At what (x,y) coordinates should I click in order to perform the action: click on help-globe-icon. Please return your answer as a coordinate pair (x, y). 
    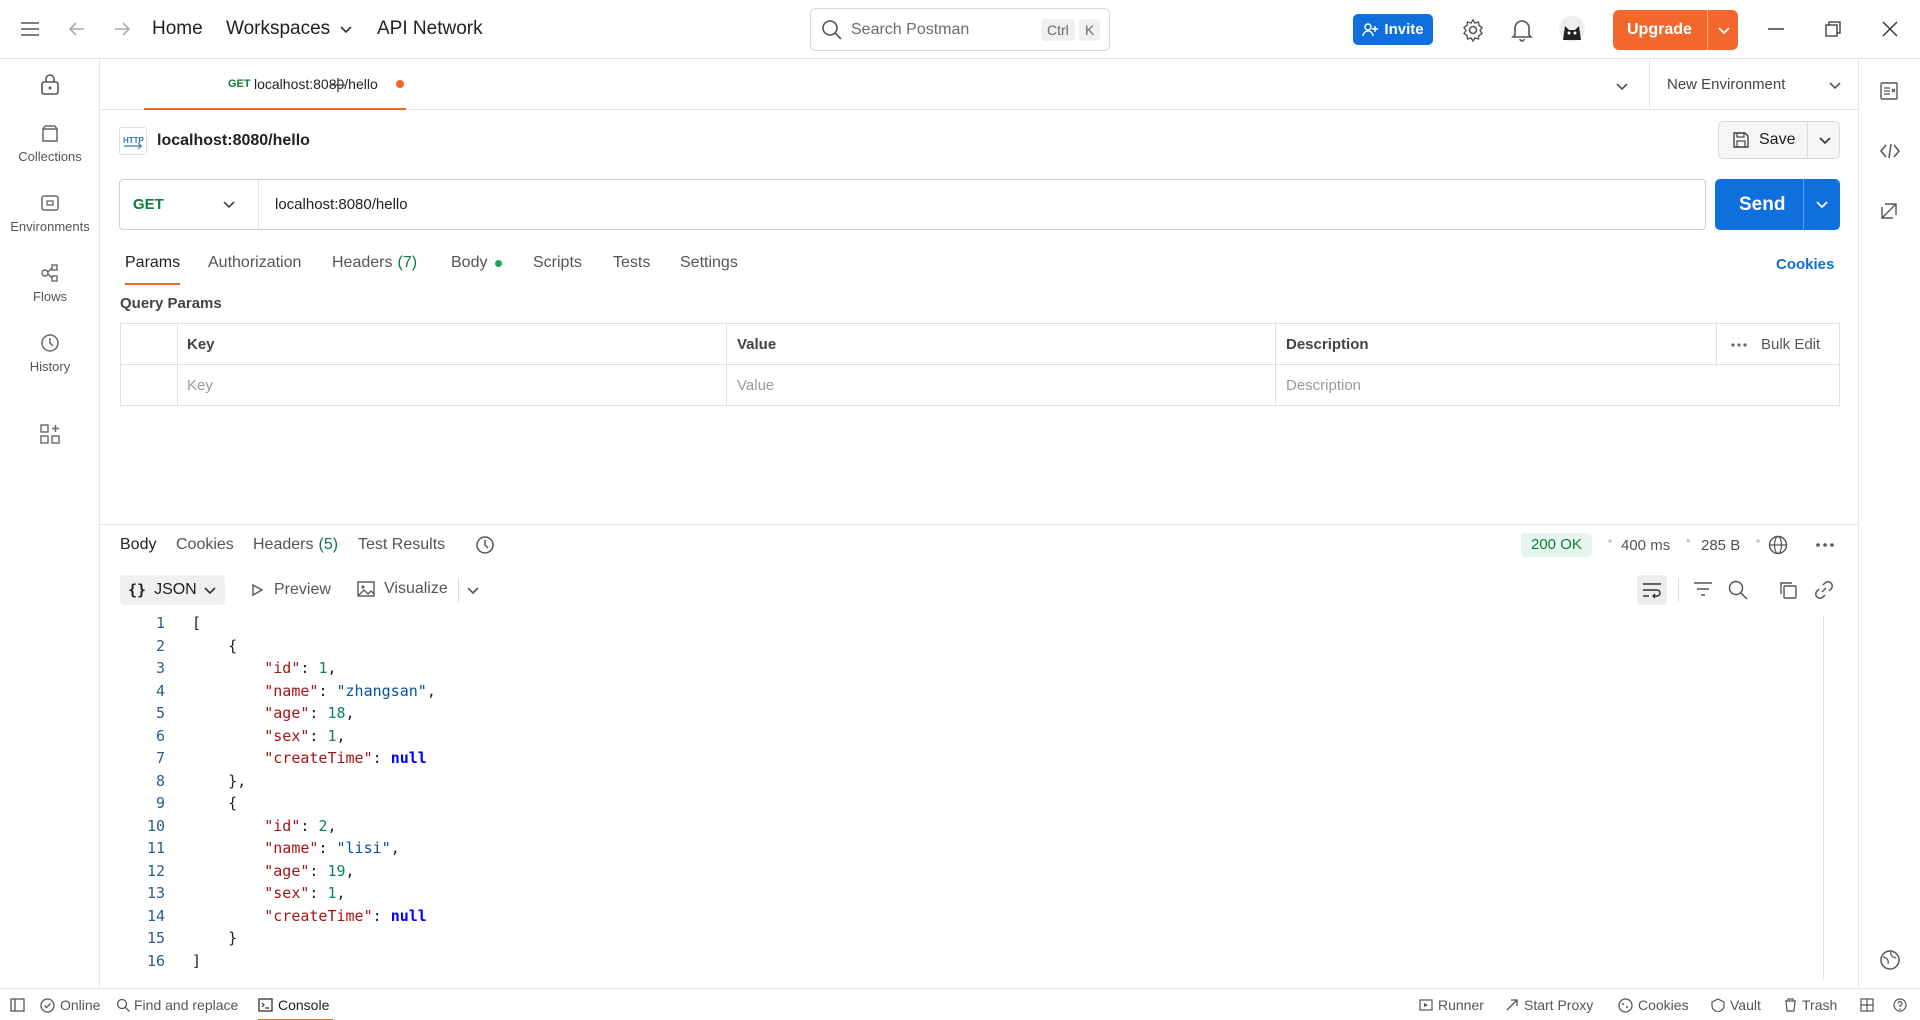
    Looking at the image, I should click on (1890, 960).